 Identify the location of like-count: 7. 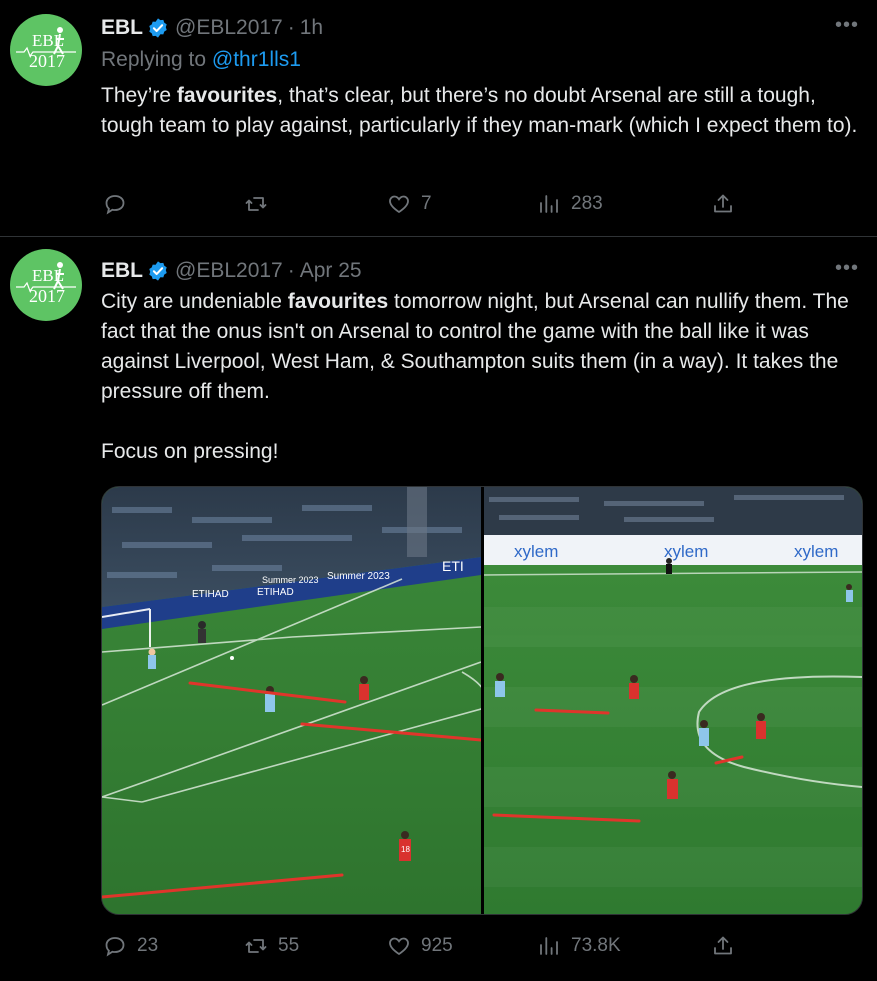
(426, 203).